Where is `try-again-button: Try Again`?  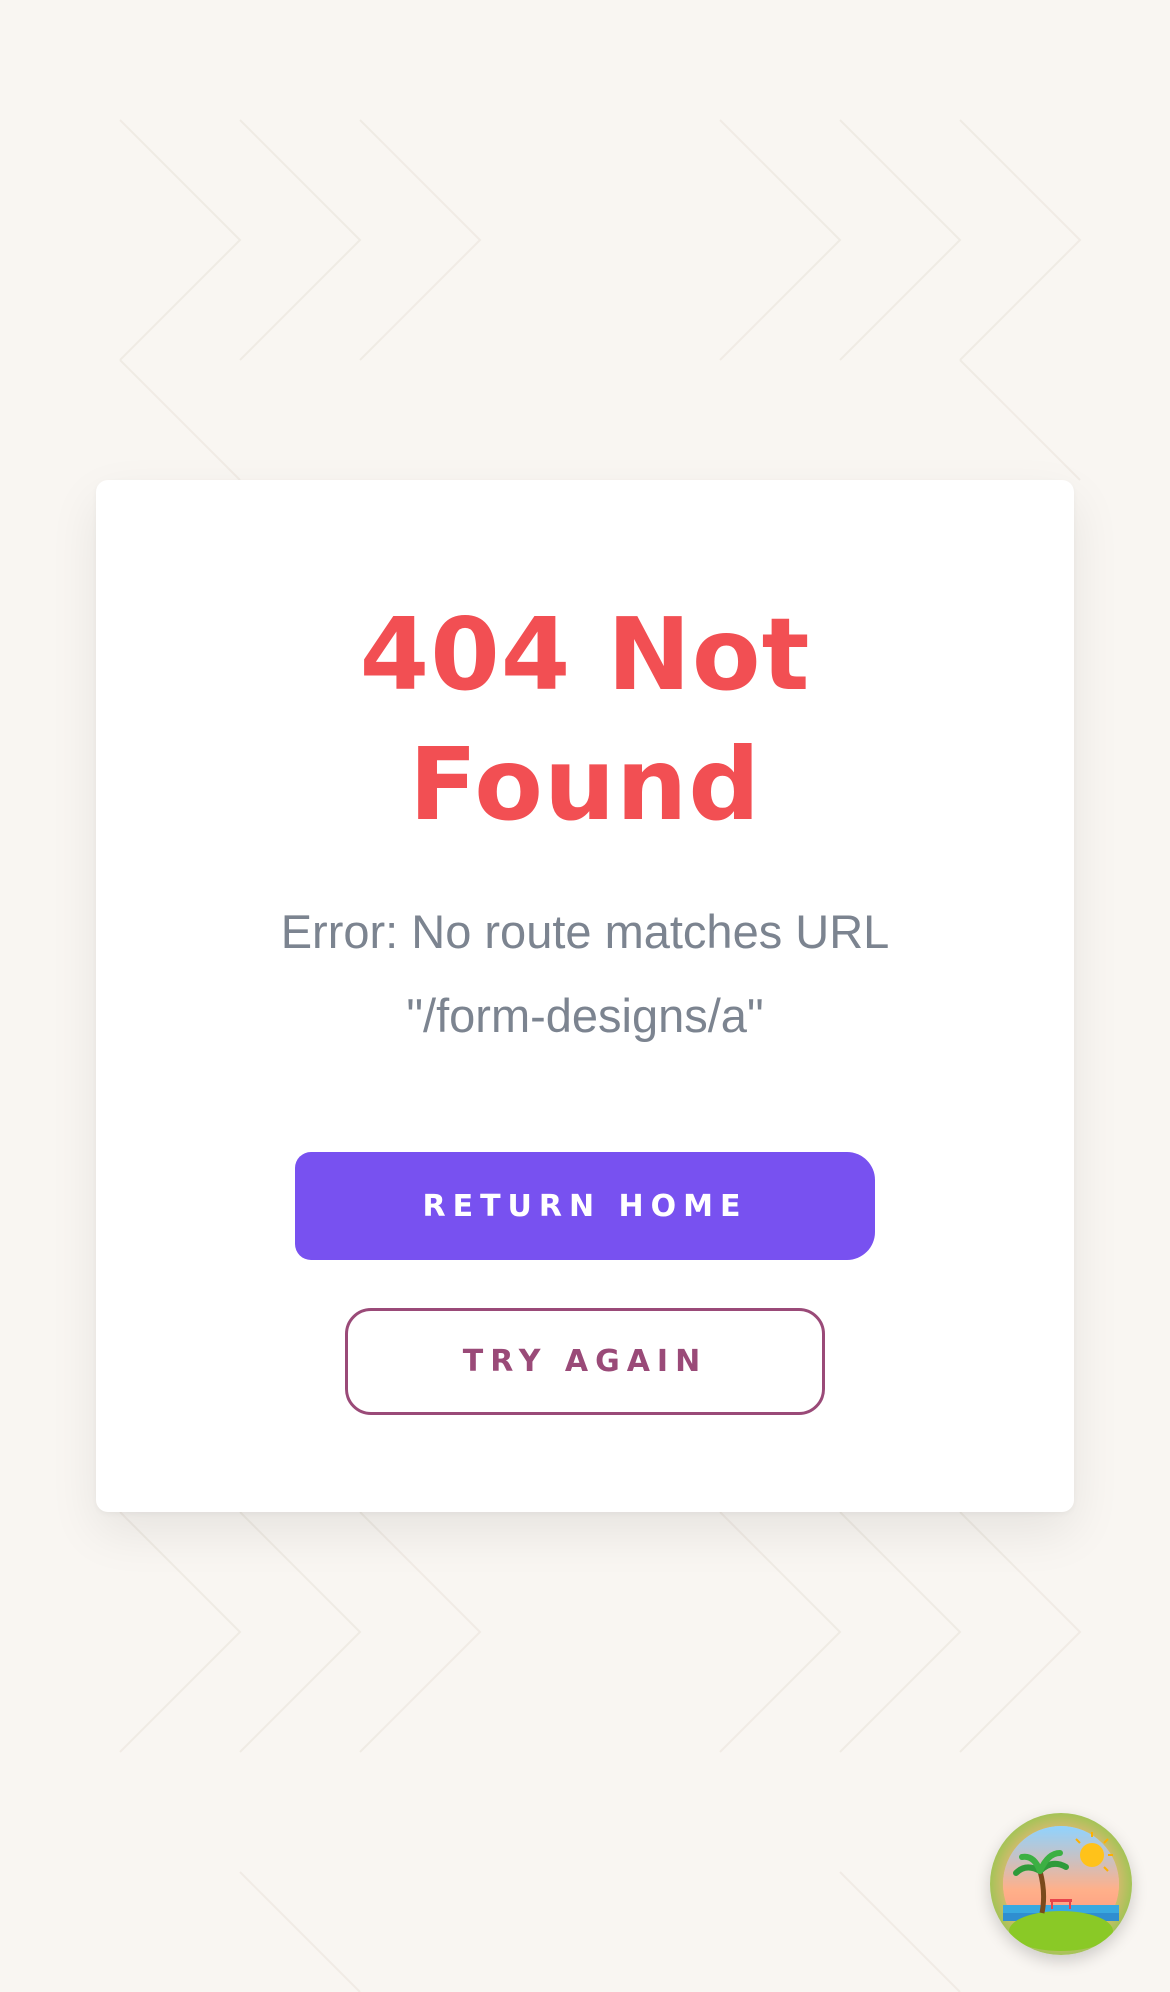
try-again-button: Try Again is located at coordinates (585, 1361).